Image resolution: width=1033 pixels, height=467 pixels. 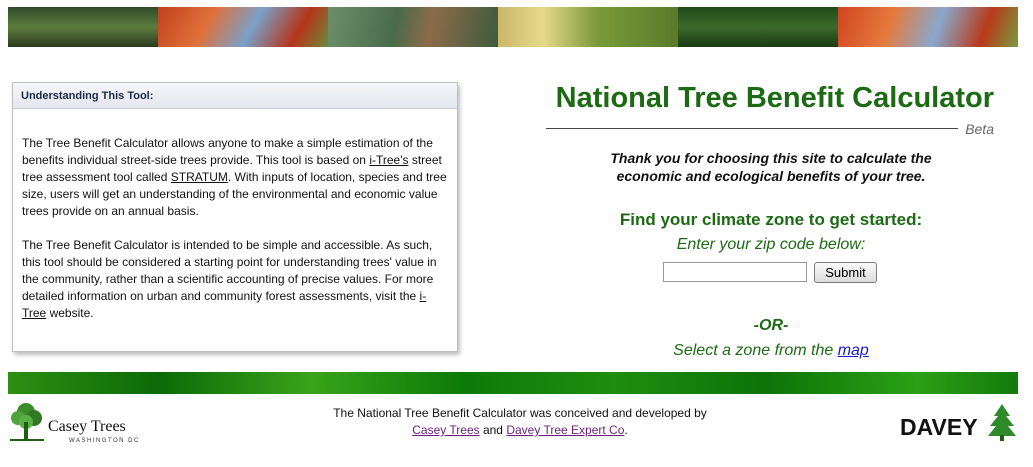 What do you see at coordinates (1002, 422) in the screenshot?
I see `davey-tree-icon` at bounding box center [1002, 422].